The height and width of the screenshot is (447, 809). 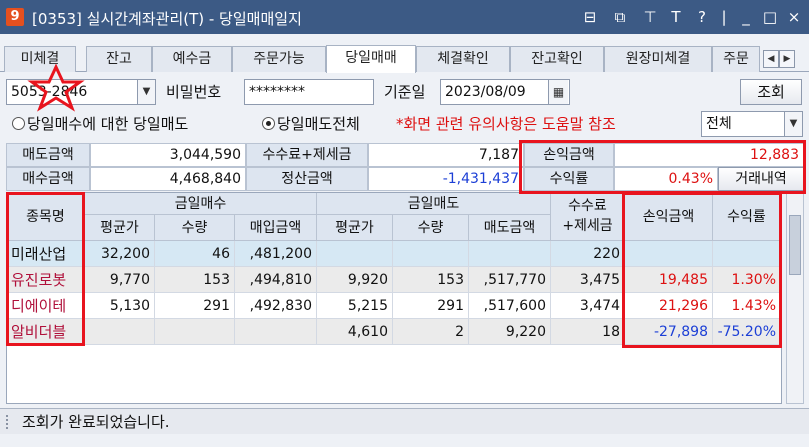 What do you see at coordinates (771, 92) in the screenshot?
I see `query-button: 조회` at bounding box center [771, 92].